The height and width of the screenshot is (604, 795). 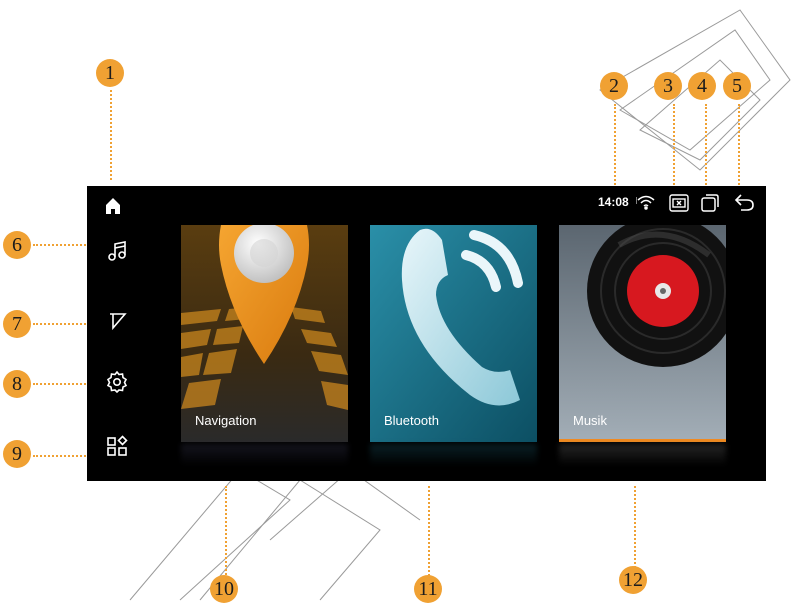 I want to click on navigation-illustration, so click(x=264, y=333).